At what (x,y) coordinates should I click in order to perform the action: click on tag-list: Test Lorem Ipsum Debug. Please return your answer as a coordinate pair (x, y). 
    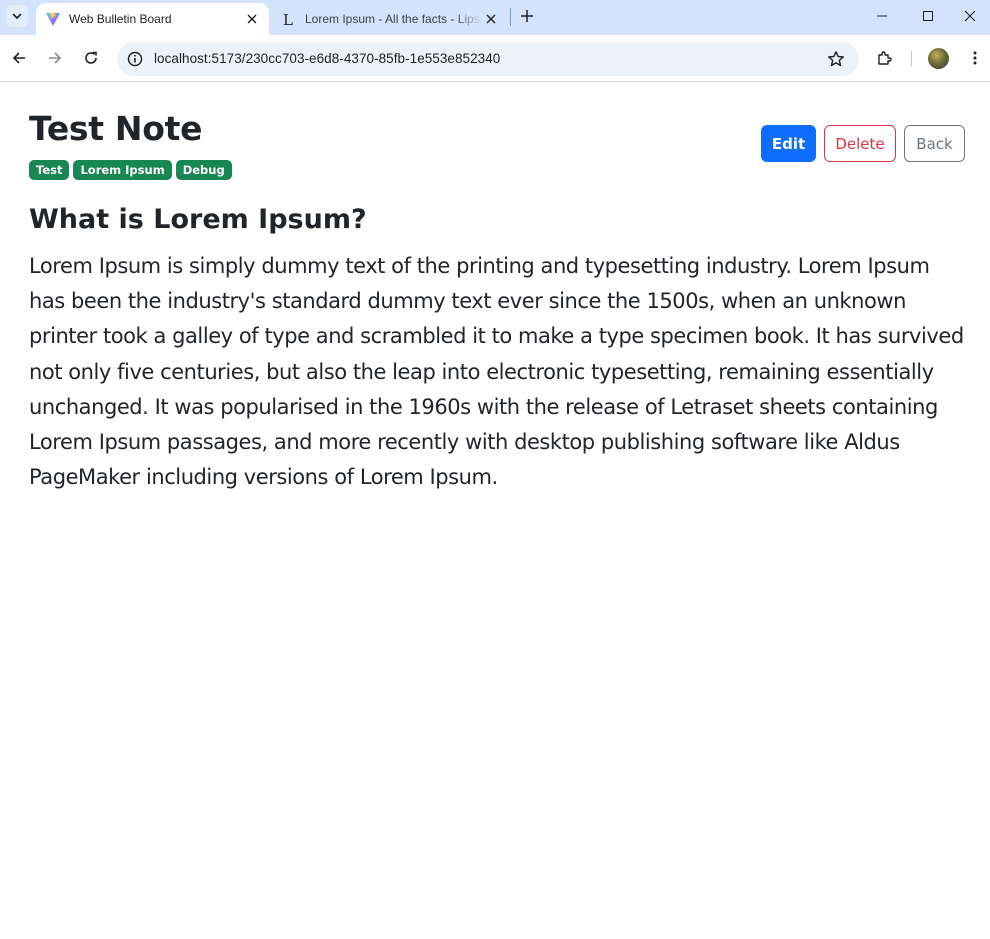
    Looking at the image, I should click on (130, 170).